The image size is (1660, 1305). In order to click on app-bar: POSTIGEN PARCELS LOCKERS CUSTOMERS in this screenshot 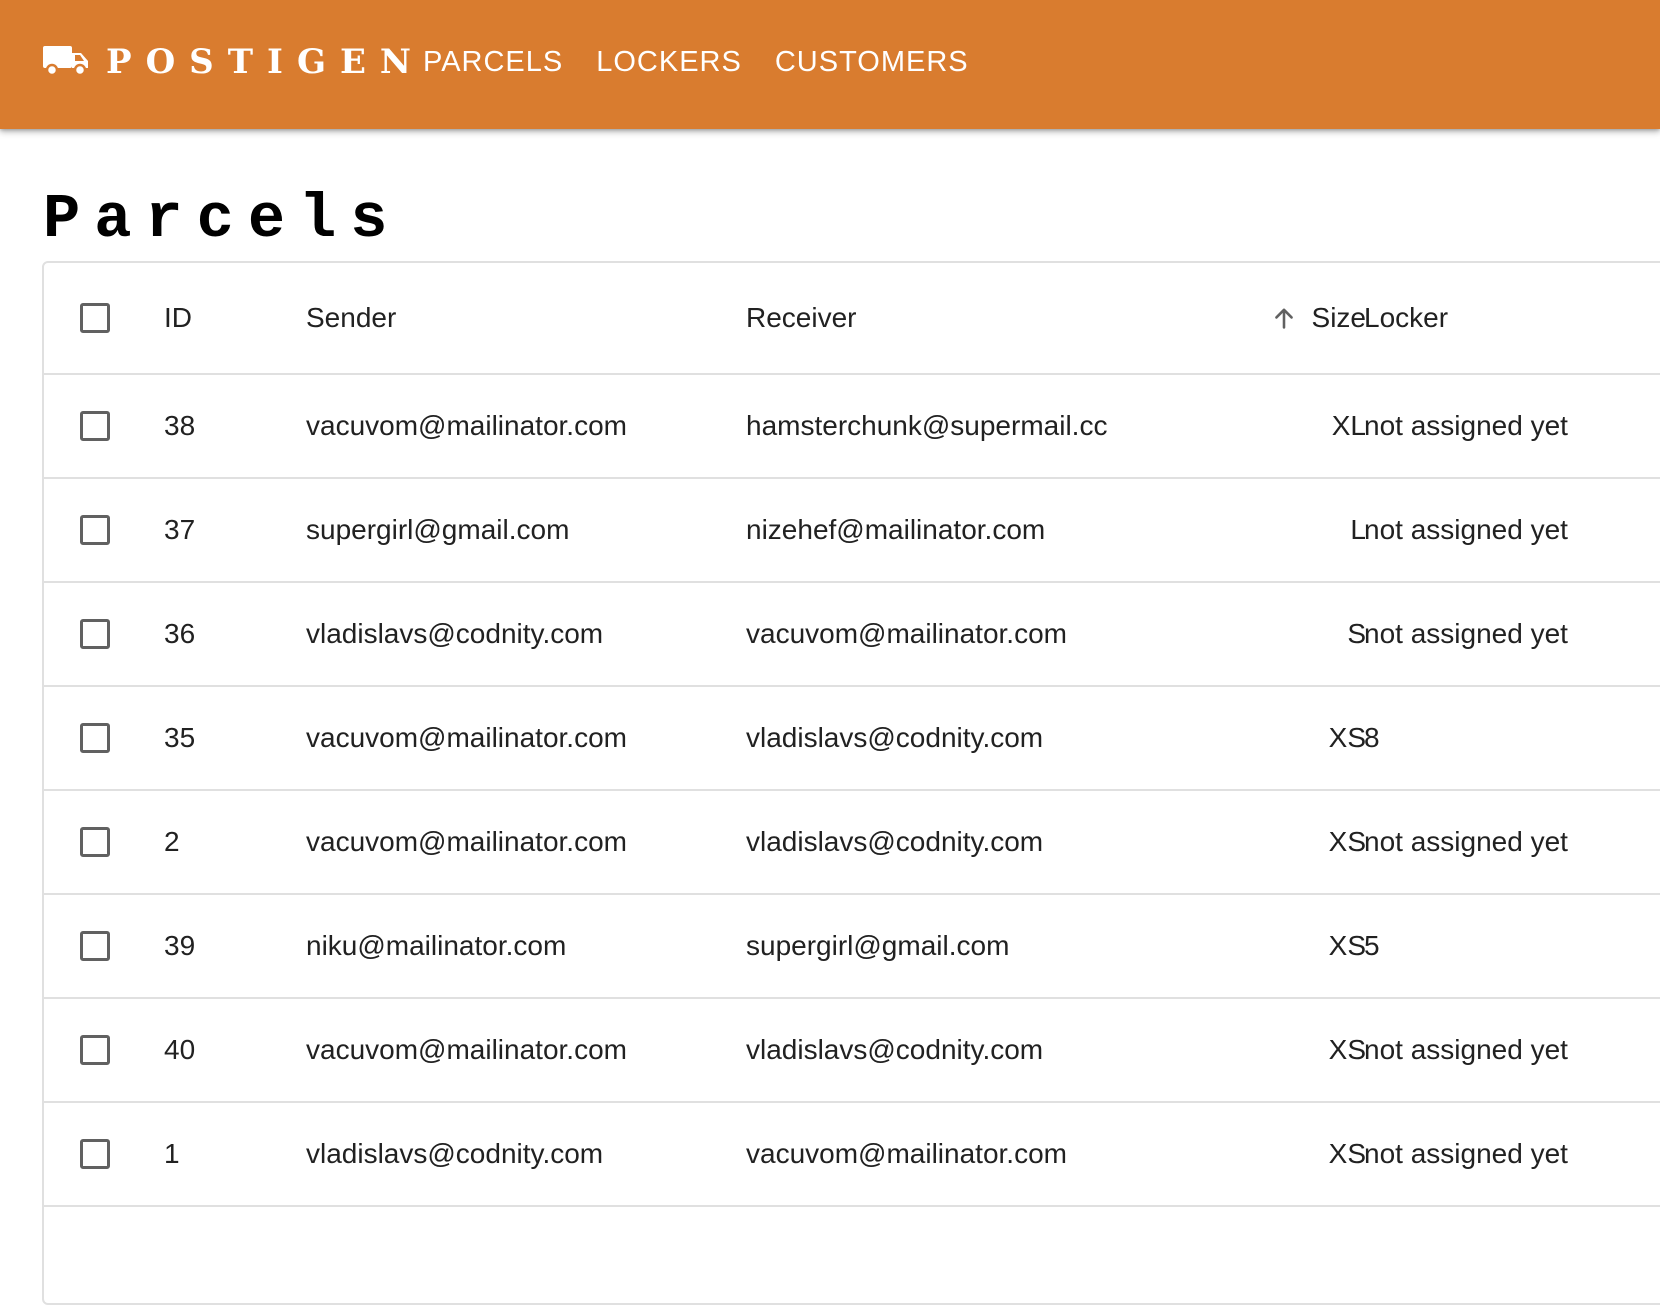, I will do `click(830, 64)`.